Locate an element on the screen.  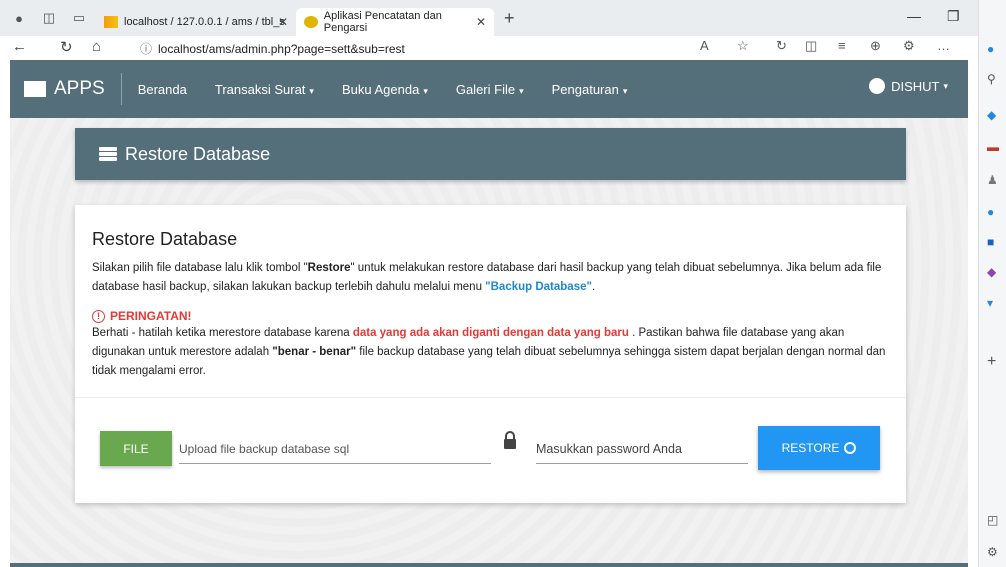
games-icon: ● is located at coordinates (990, 212).